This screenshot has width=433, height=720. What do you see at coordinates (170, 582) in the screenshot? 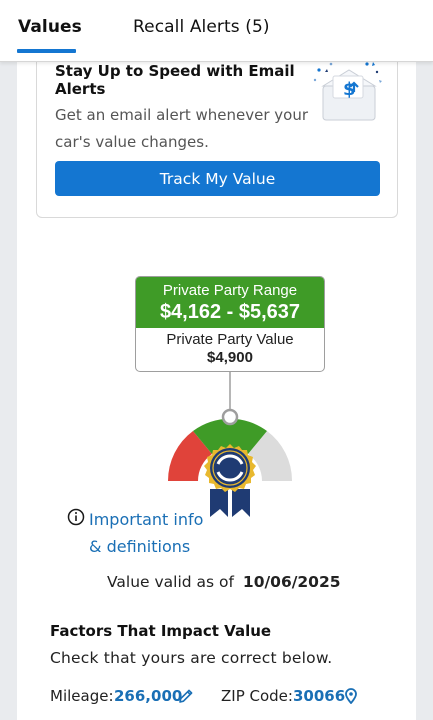
I see `valid-label: Value valid as of` at bounding box center [170, 582].